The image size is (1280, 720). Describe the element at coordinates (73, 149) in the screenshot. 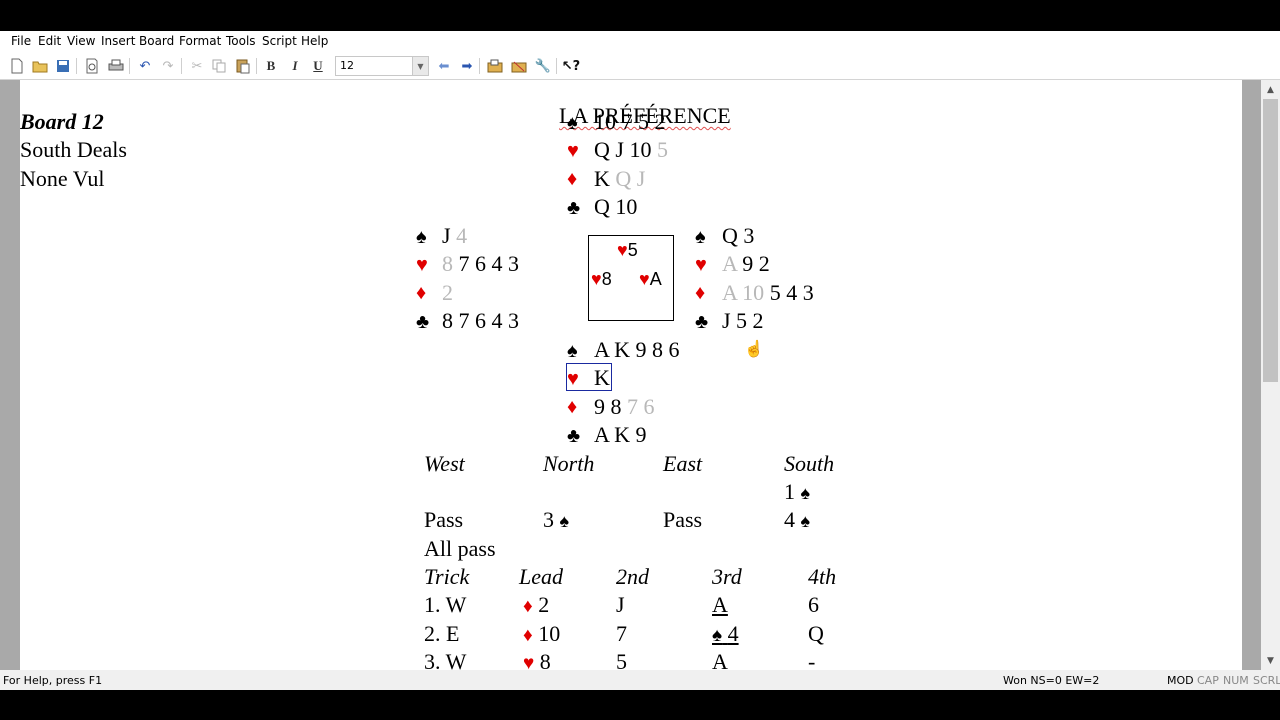

I see `dealer-label: South Deals` at that location.